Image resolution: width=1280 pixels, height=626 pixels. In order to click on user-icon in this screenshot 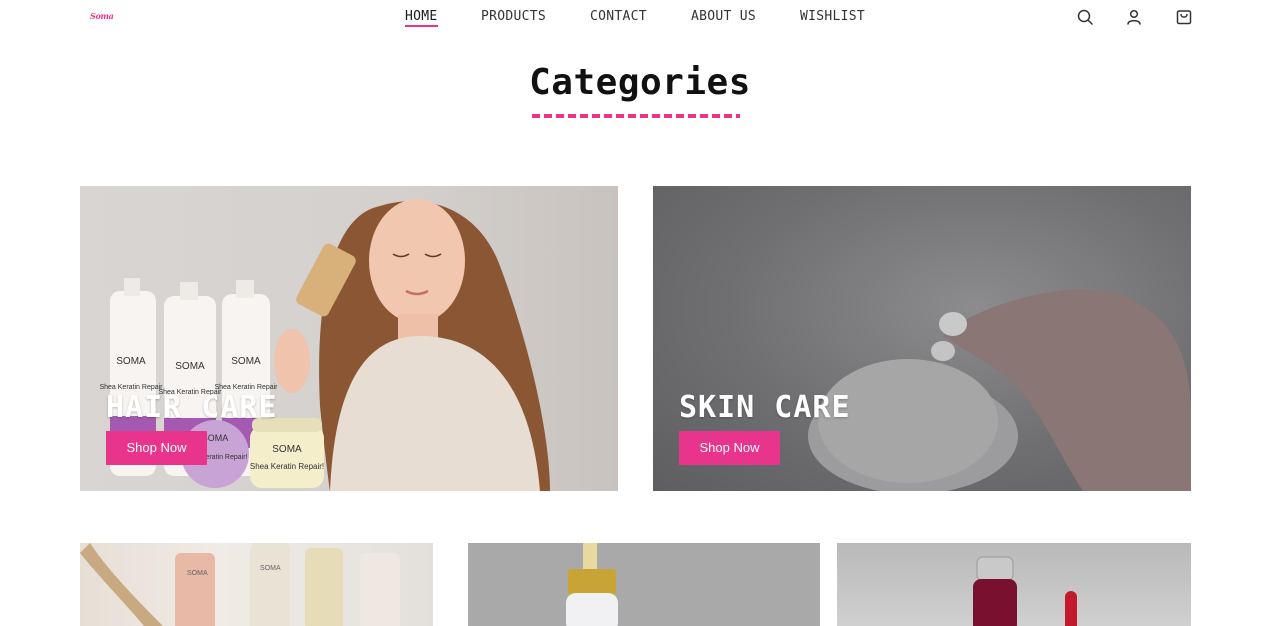, I will do `click(1134, 17)`.